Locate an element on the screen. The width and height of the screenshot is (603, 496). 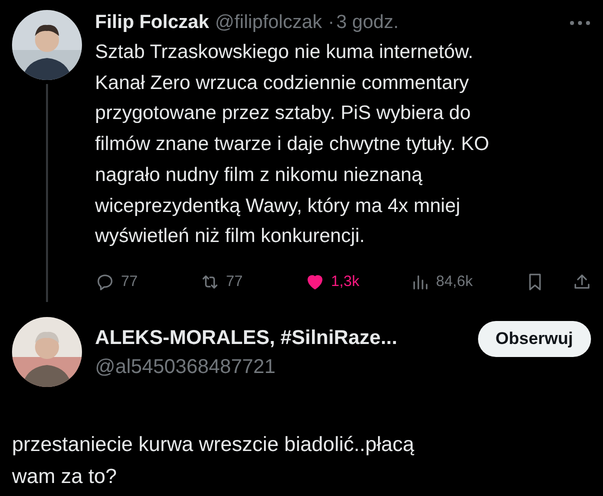
author-handle: @al5450368487721 is located at coordinates (246, 367).